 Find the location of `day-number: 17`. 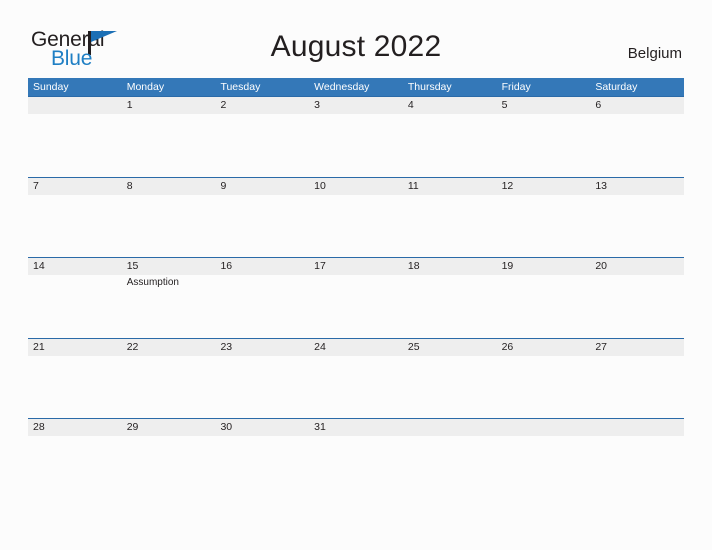

day-number: 17 is located at coordinates (356, 266).